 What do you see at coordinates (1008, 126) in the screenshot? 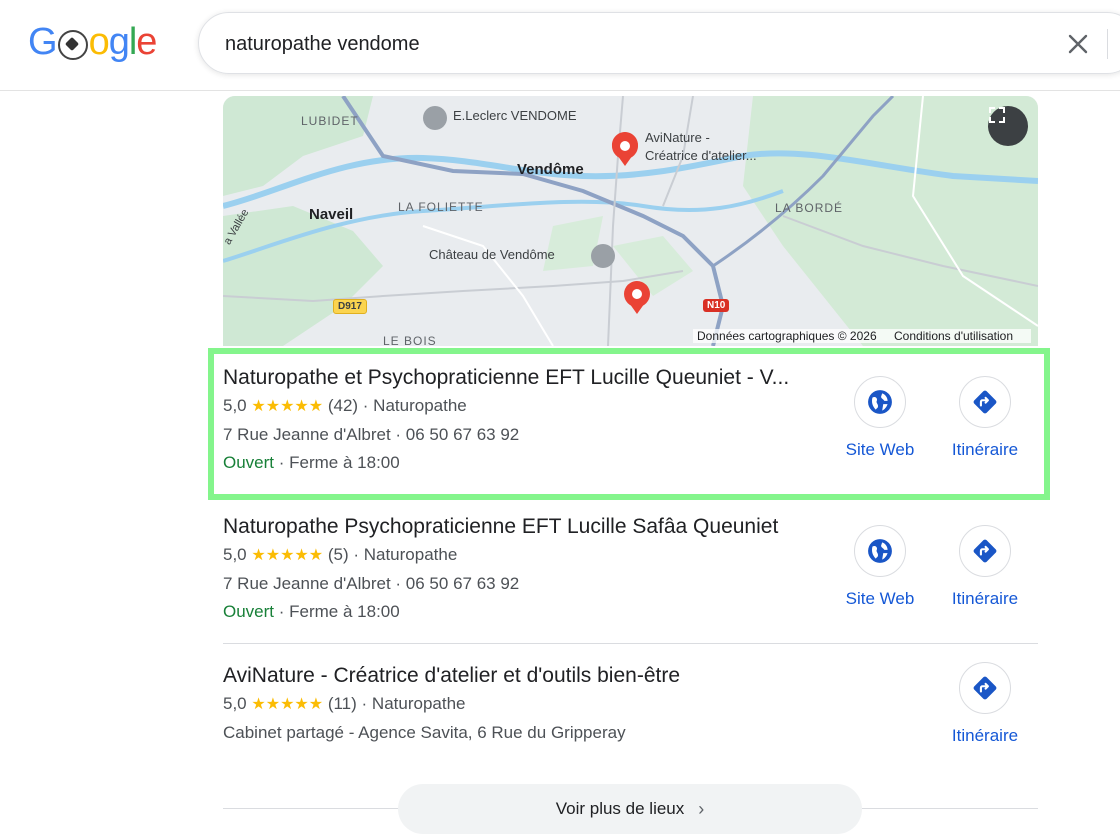
I see `expand-map-button` at bounding box center [1008, 126].